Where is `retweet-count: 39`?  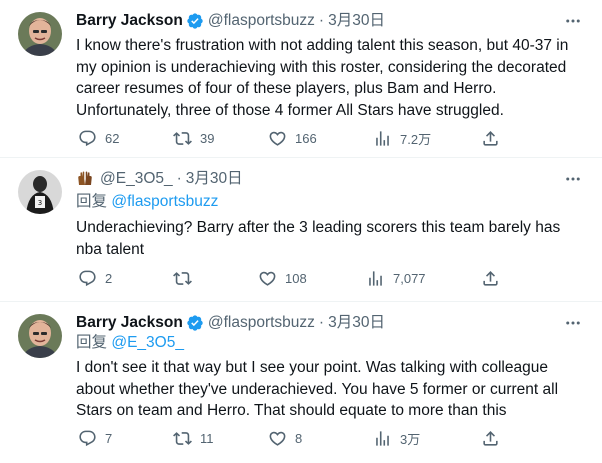
retweet-count: 39 is located at coordinates (207, 138).